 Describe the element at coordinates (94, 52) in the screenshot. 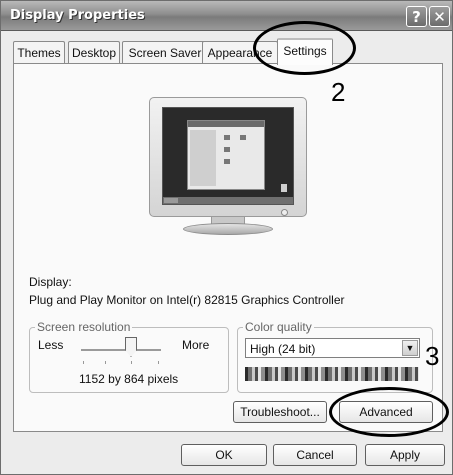

I see `tab-desktop: Desktop` at that location.